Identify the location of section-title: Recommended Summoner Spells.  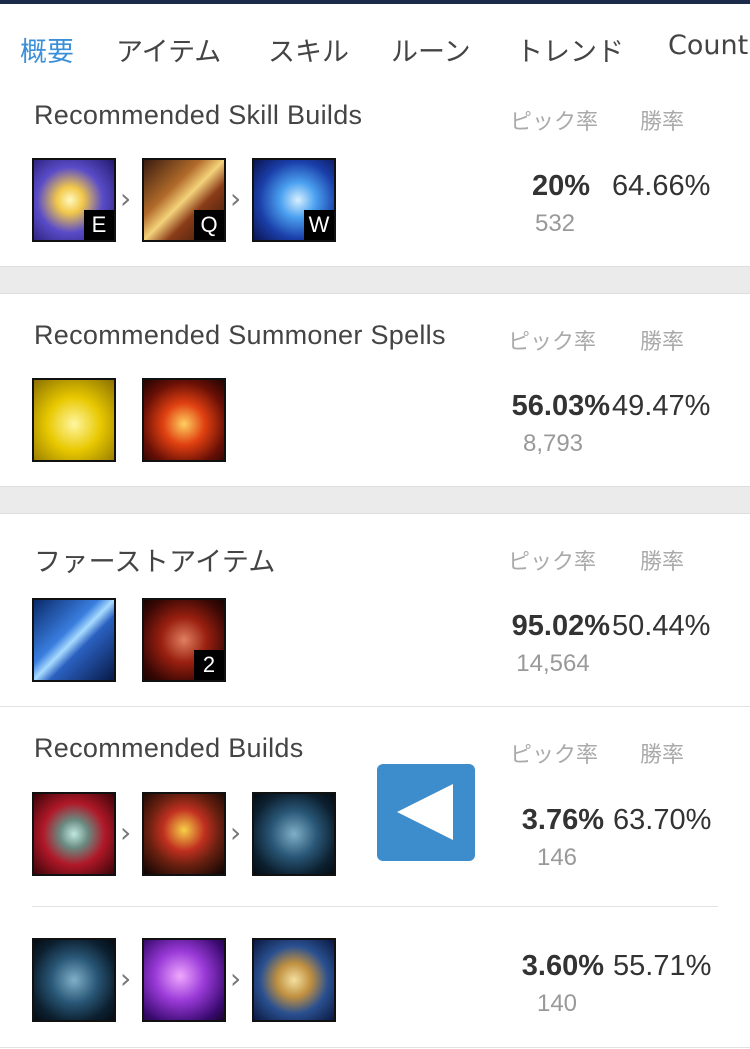
(240, 335).